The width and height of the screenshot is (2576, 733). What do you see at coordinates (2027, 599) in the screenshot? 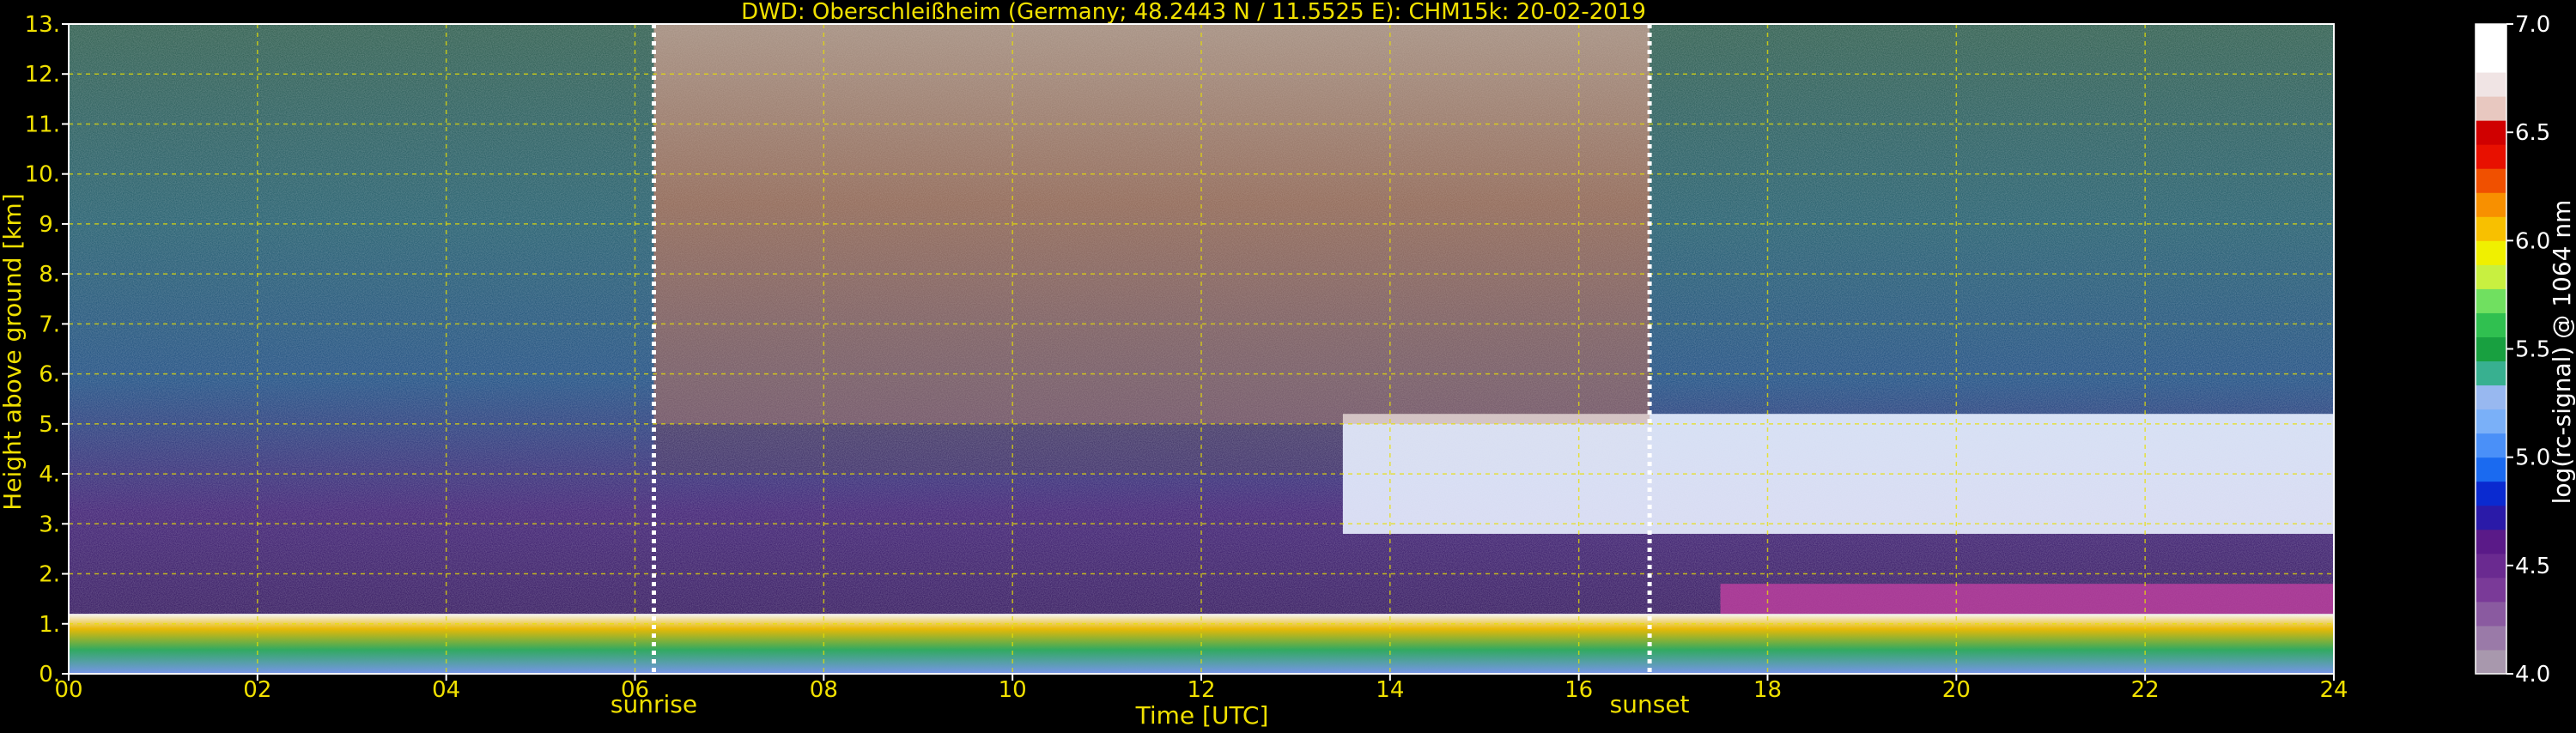
I see `signal-layer` at bounding box center [2027, 599].